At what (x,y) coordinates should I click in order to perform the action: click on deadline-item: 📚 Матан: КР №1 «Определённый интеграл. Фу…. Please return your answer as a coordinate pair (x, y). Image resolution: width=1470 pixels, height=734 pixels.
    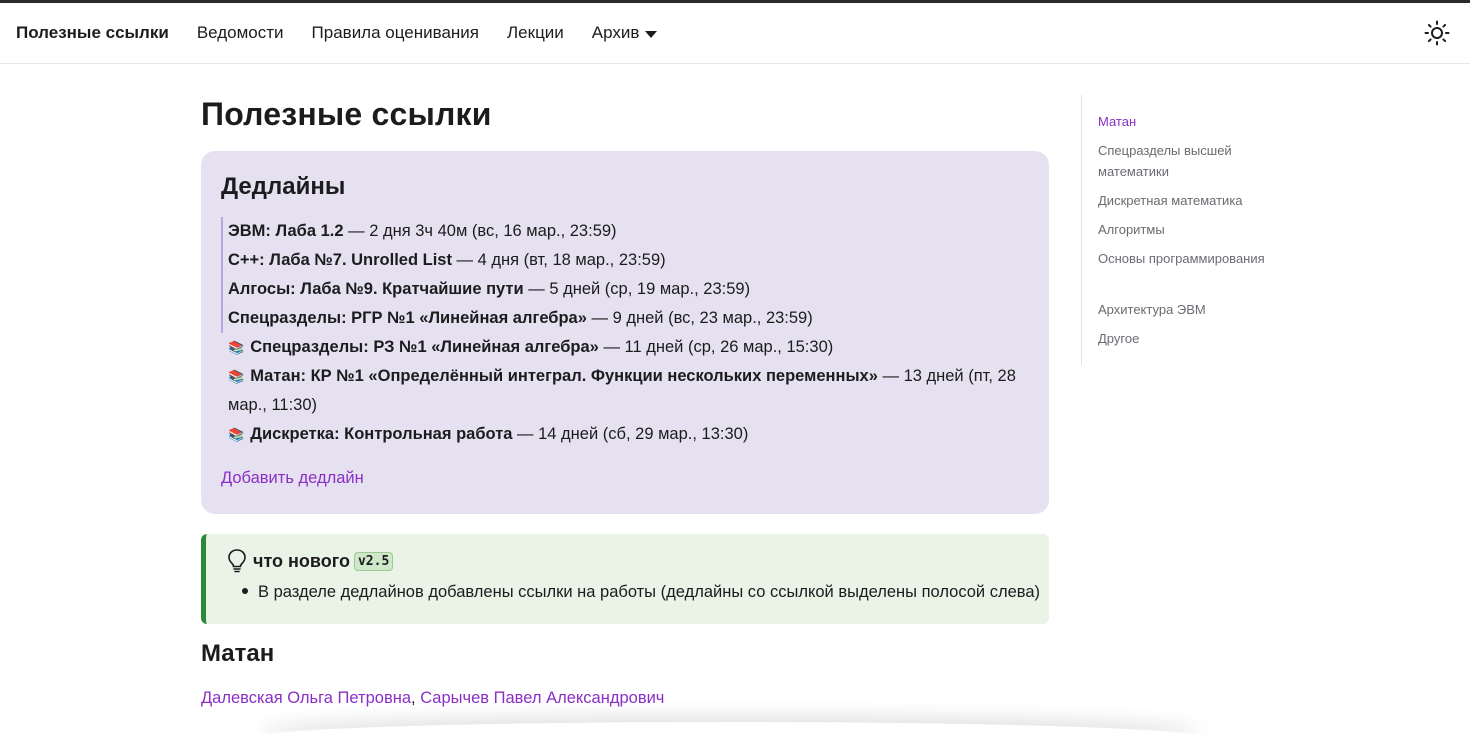
    Looking at the image, I should click on (621, 391).